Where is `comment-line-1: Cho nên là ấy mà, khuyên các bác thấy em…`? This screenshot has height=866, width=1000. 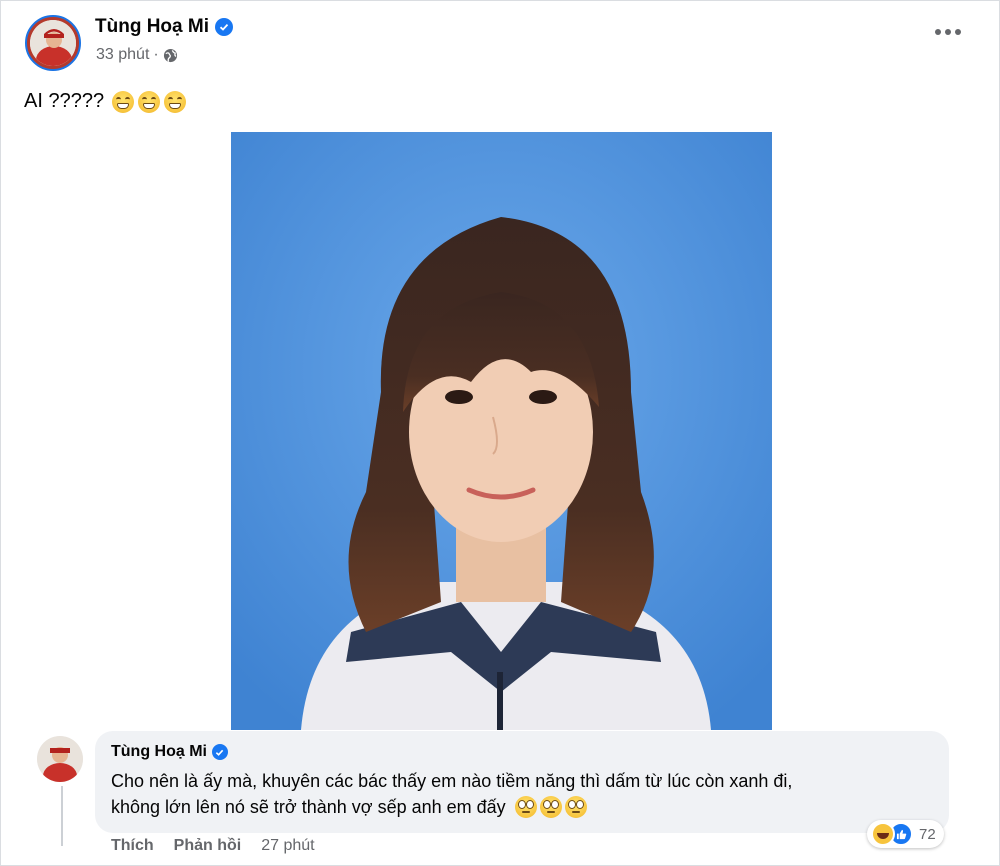 comment-line-1: Cho nên là ấy mà, khuyên các bác thấy em… is located at coordinates (452, 781).